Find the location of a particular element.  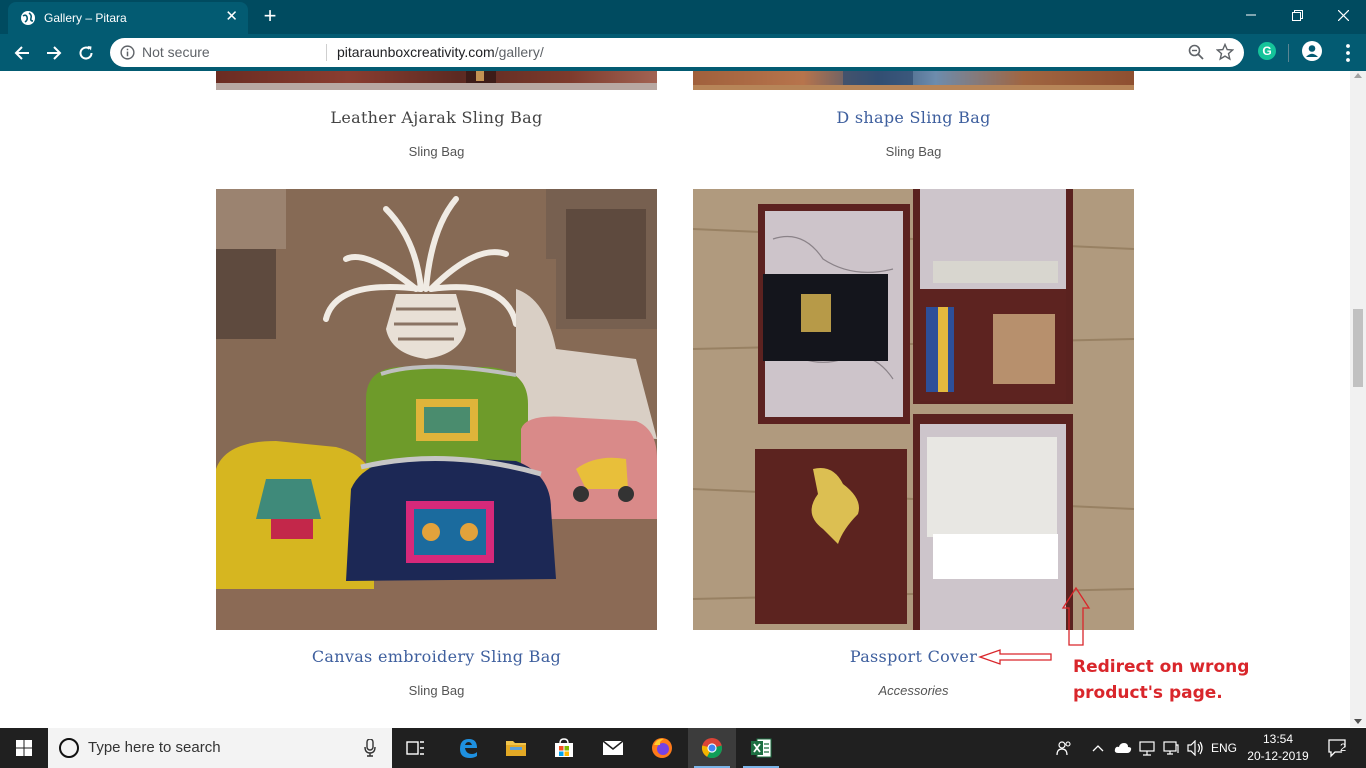

language-indicator: ENG is located at coordinates (1224, 748).